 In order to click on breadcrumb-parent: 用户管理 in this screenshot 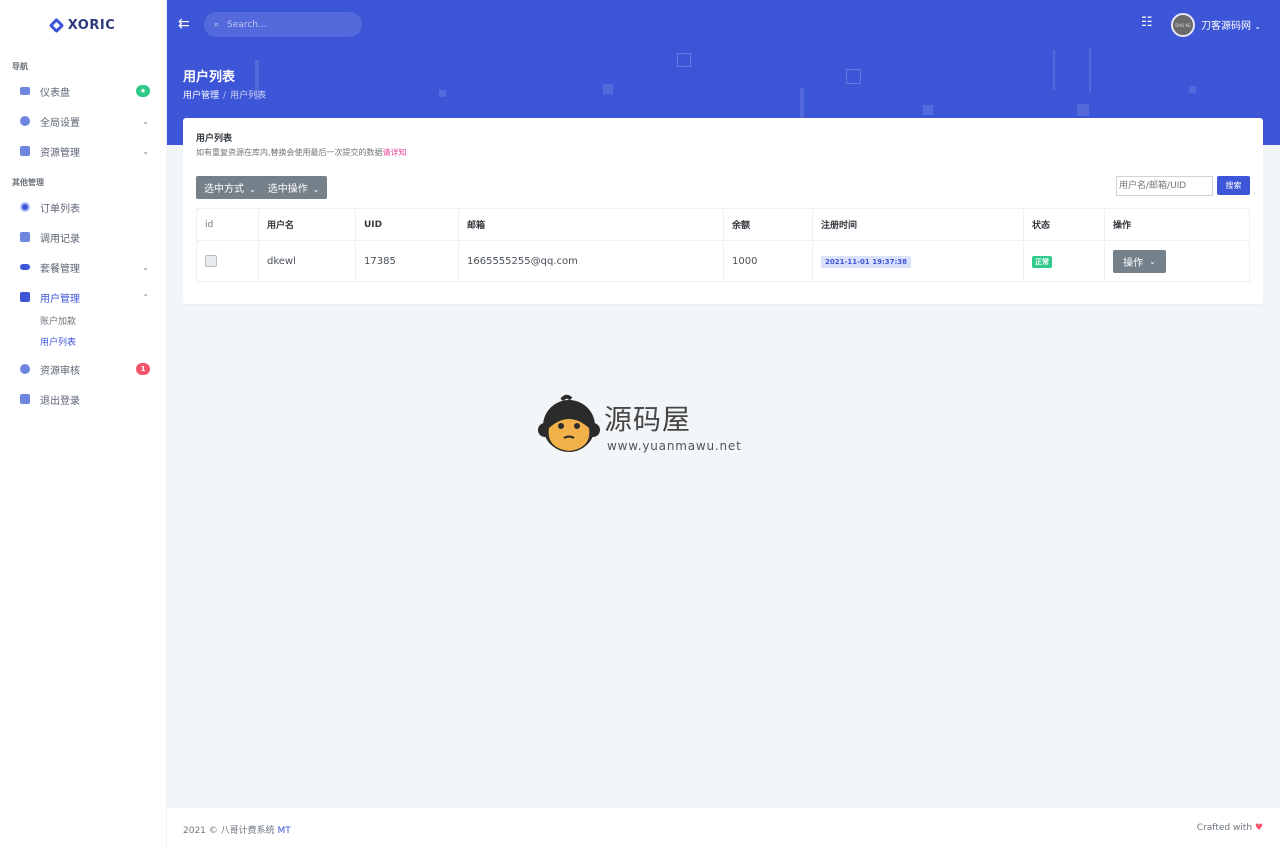, I will do `click(201, 96)`.